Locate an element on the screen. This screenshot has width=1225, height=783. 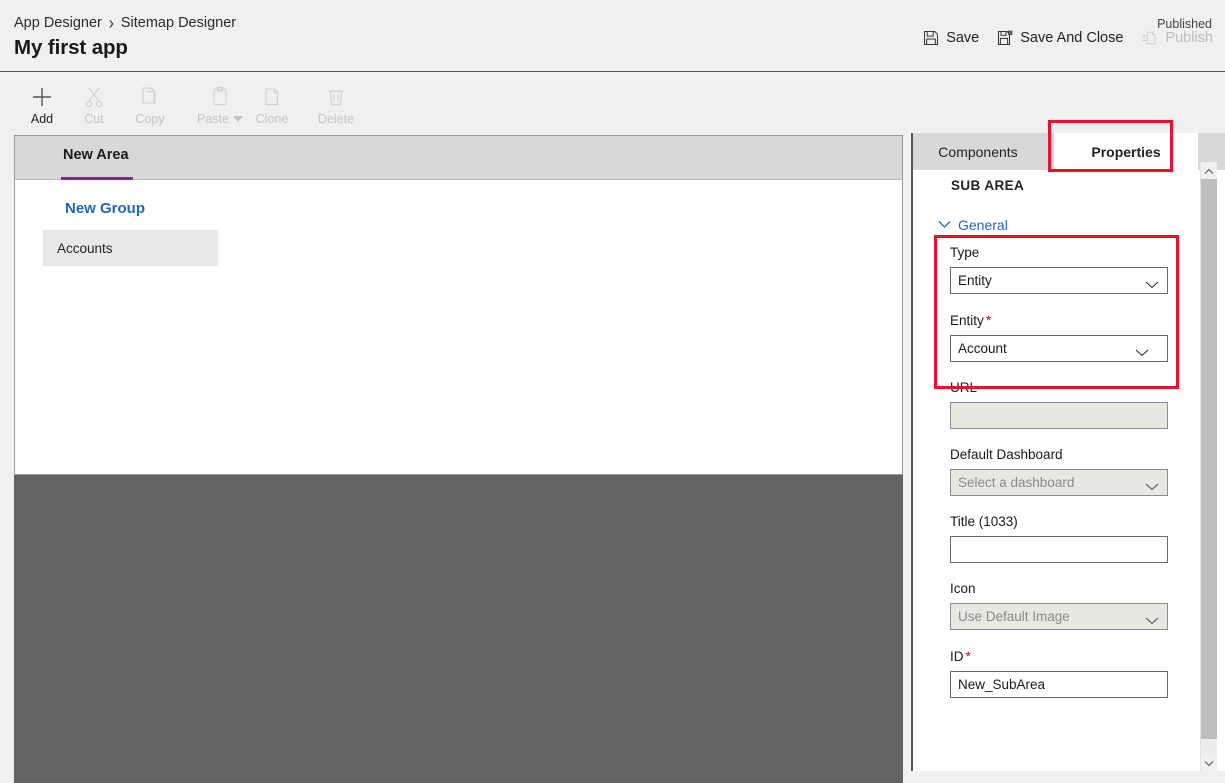
clone-icon is located at coordinates (272, 96).